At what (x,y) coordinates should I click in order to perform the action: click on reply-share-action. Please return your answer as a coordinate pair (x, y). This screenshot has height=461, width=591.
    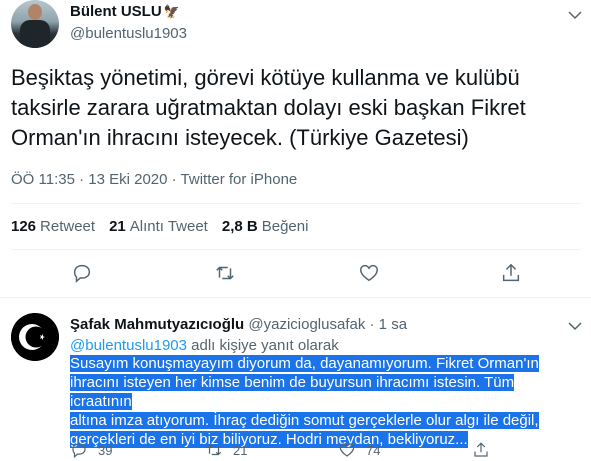
    Looking at the image, I should click on (481, 450).